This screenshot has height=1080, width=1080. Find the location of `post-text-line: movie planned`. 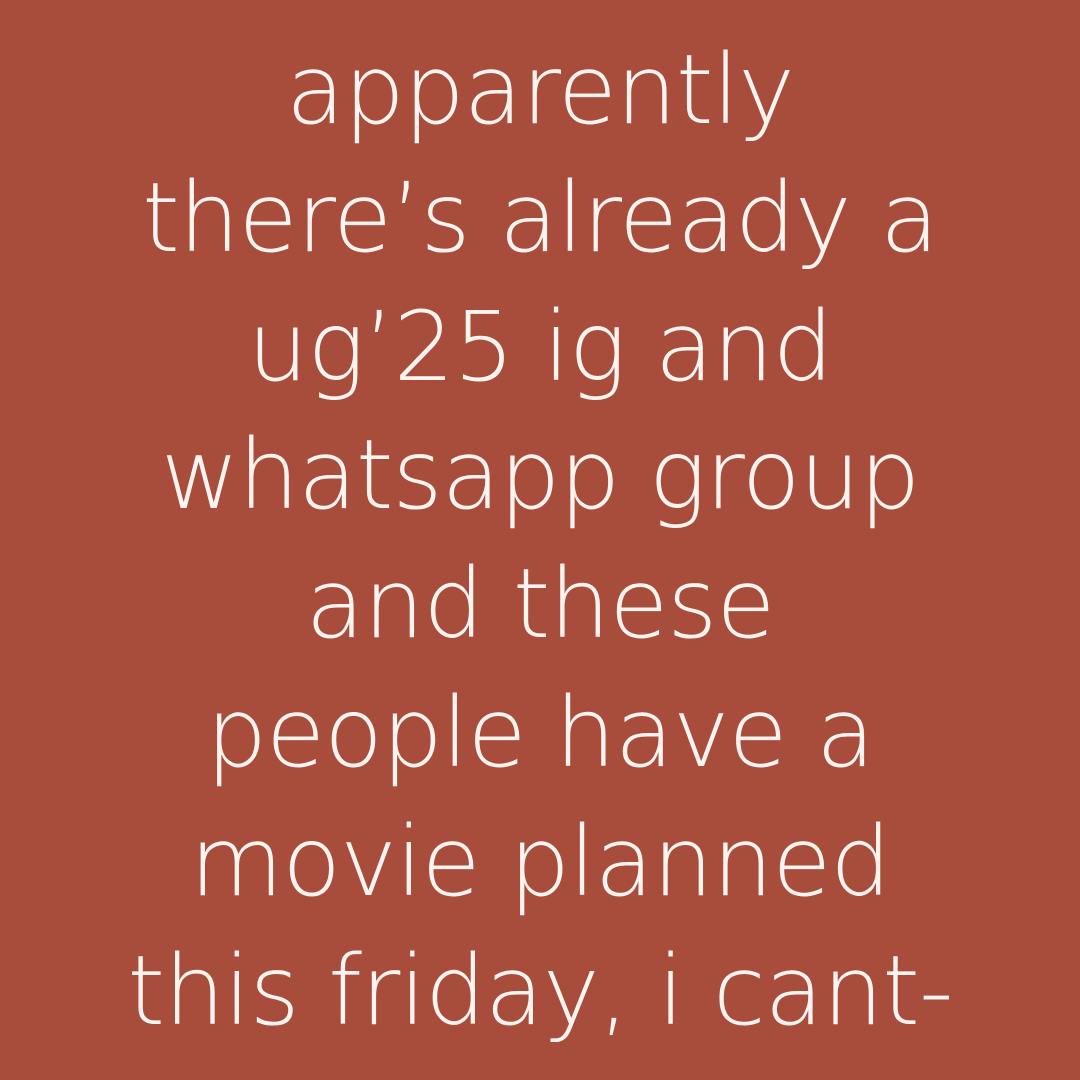

post-text-line: movie planned is located at coordinates (540, 862).